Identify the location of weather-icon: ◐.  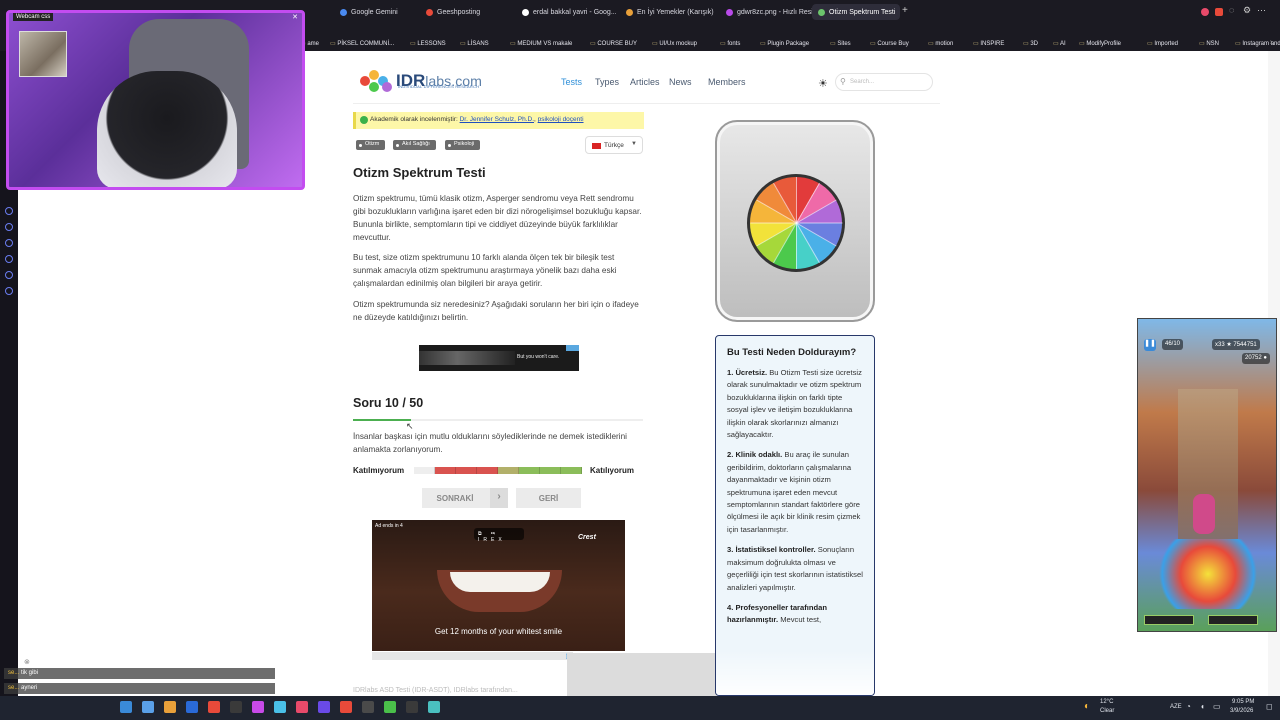
(1087, 706).